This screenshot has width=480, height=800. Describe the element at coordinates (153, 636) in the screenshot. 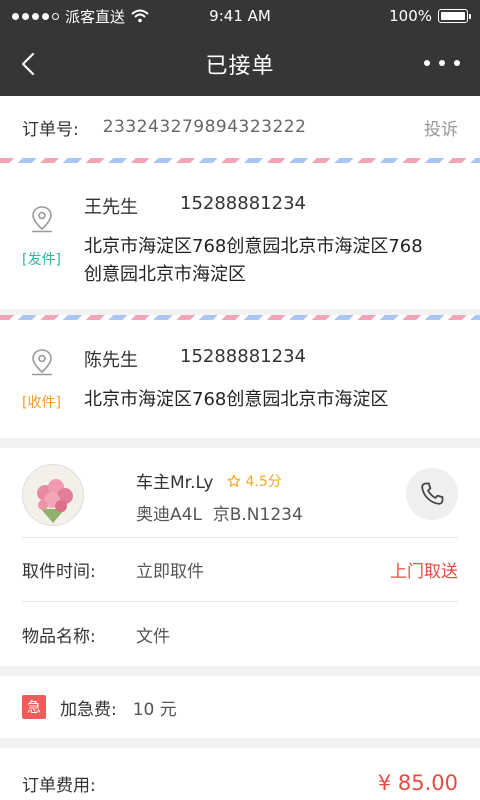

I see `item-name-value: 文件` at that location.